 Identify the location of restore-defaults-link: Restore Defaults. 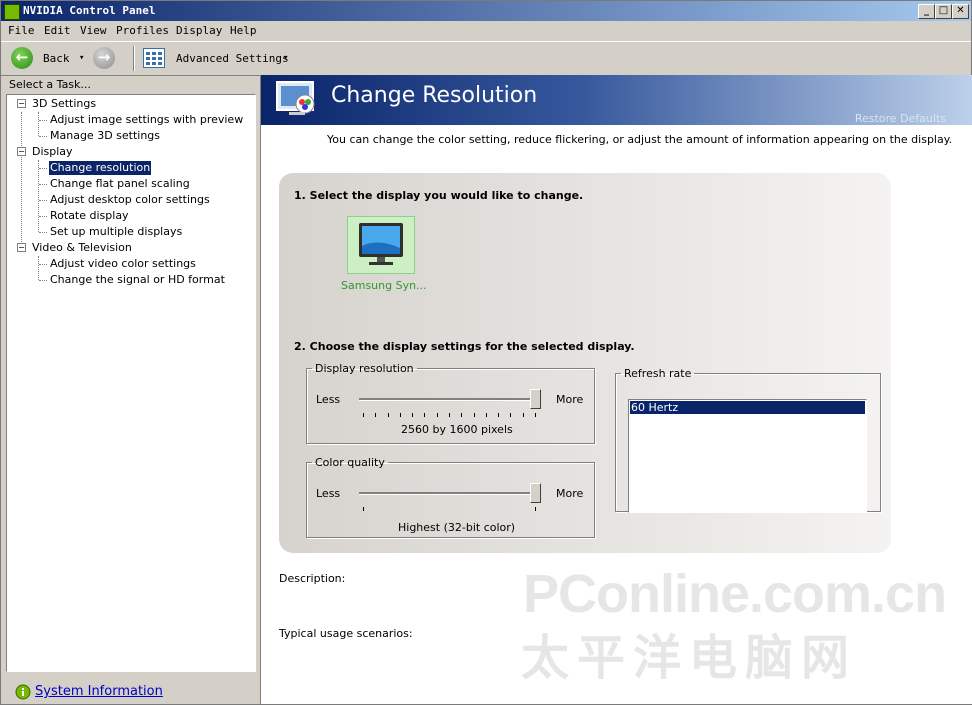
(900, 118).